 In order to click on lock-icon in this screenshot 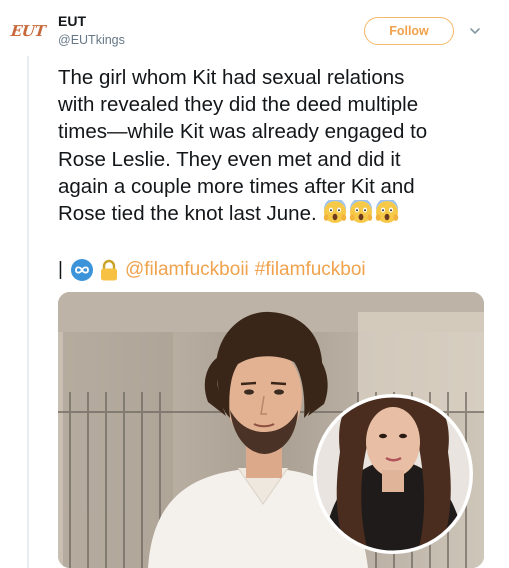, I will do `click(108, 270)`.